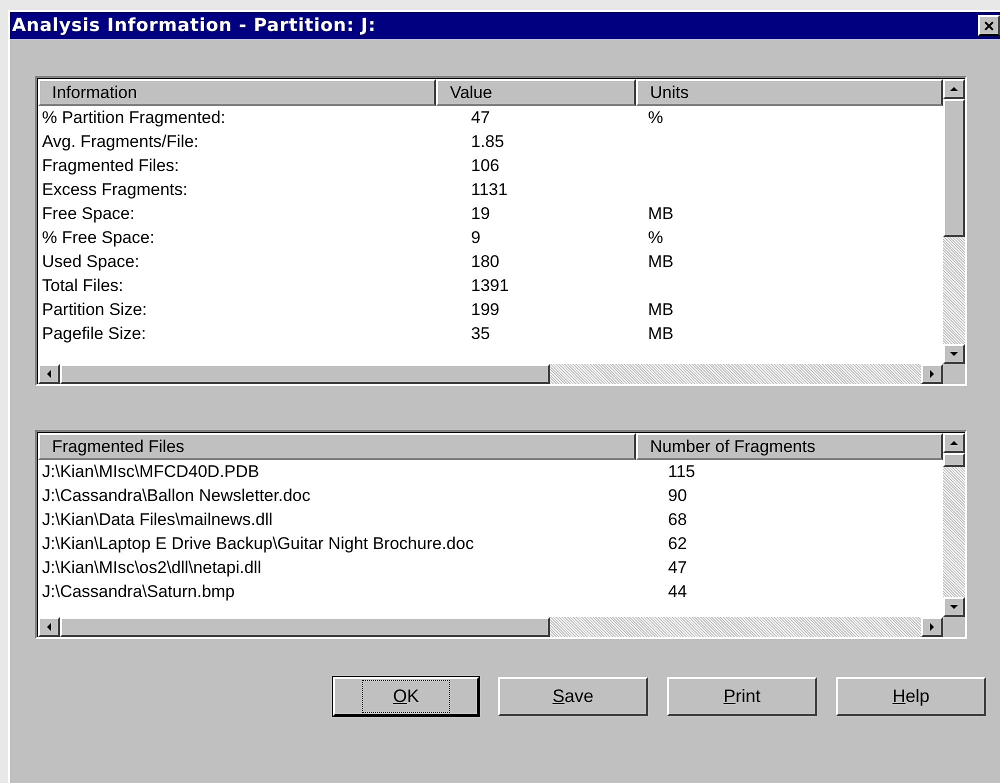 The width and height of the screenshot is (1000, 783). What do you see at coordinates (489, 190) in the screenshot?
I see `table-cell: 1131` at bounding box center [489, 190].